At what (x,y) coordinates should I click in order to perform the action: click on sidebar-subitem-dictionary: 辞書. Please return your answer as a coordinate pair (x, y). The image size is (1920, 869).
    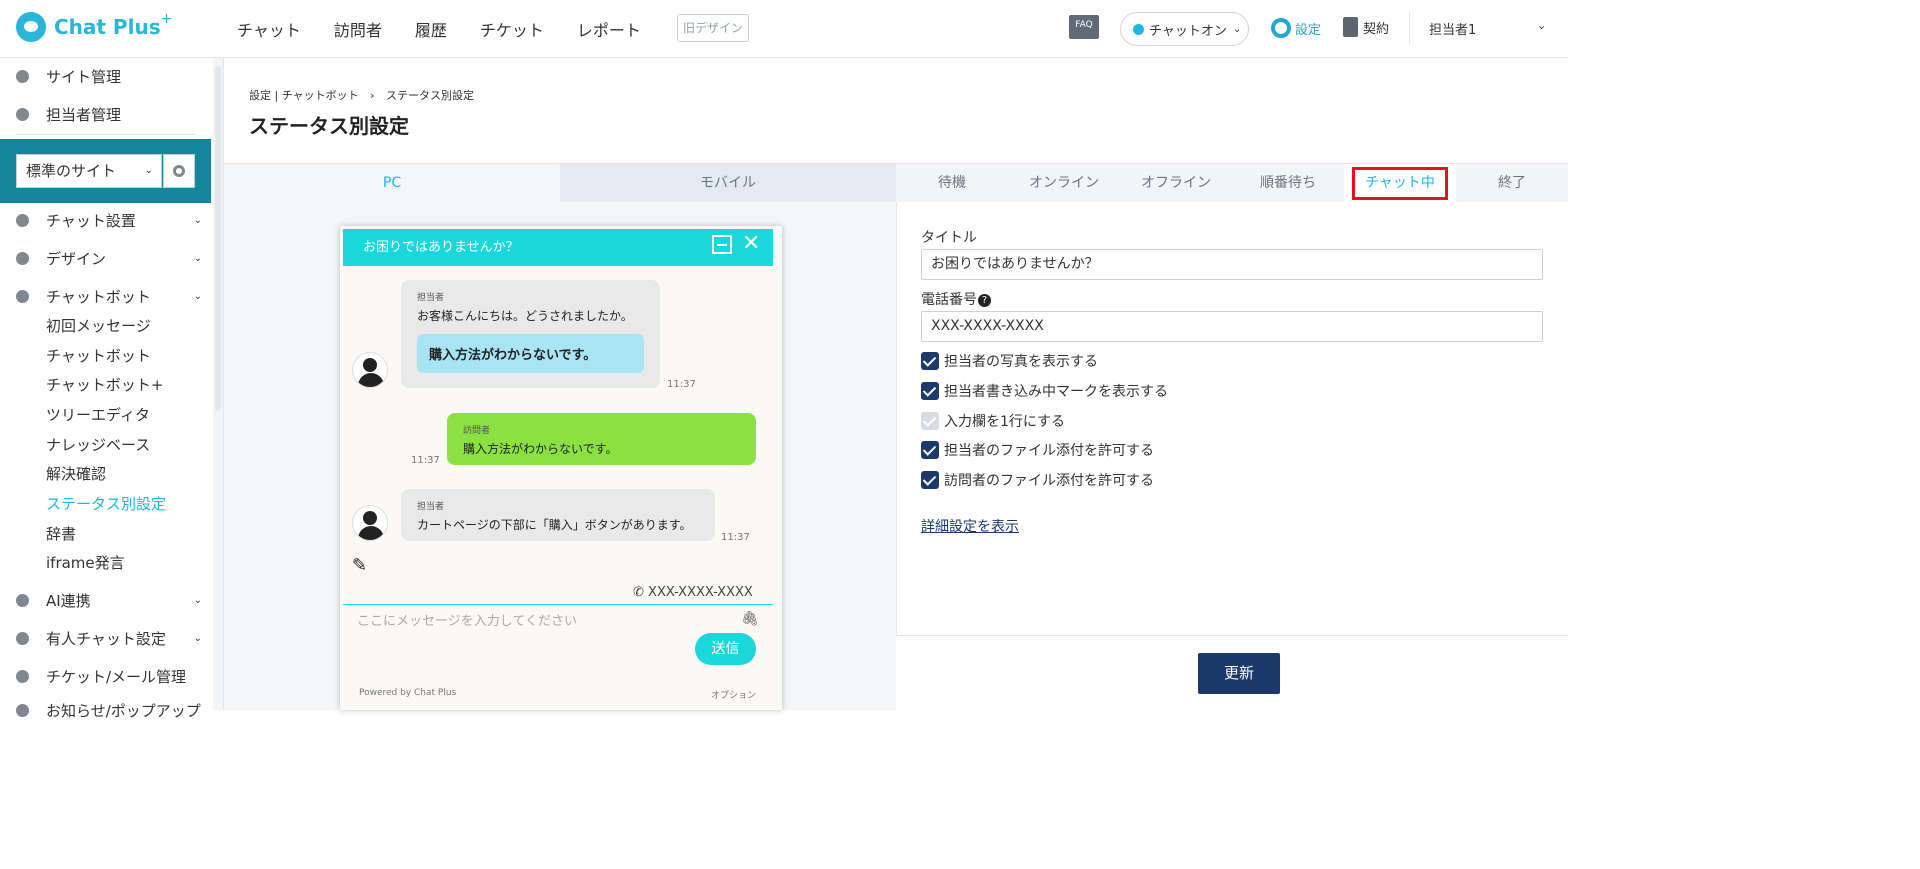
    Looking at the image, I should click on (61, 533).